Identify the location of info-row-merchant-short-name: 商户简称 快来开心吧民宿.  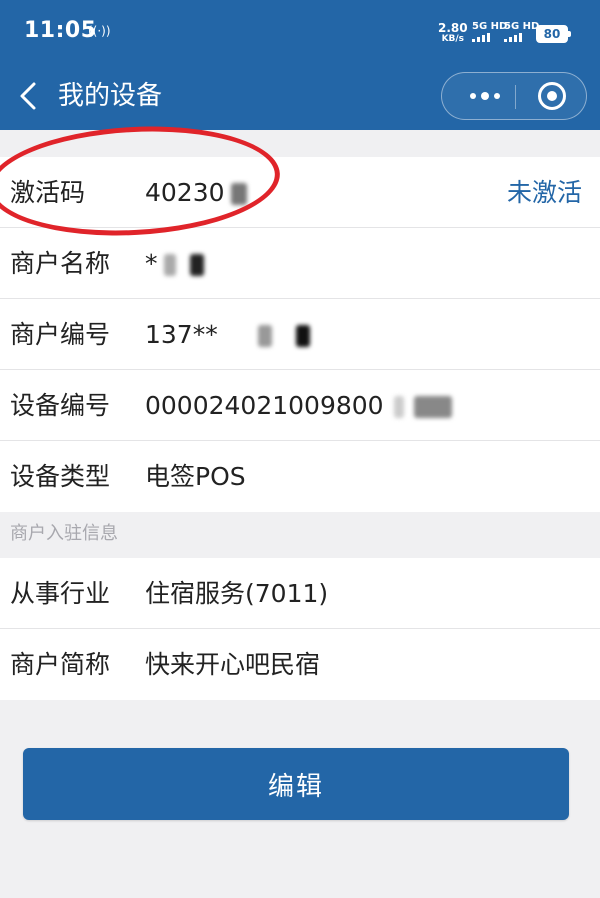
(300, 664).